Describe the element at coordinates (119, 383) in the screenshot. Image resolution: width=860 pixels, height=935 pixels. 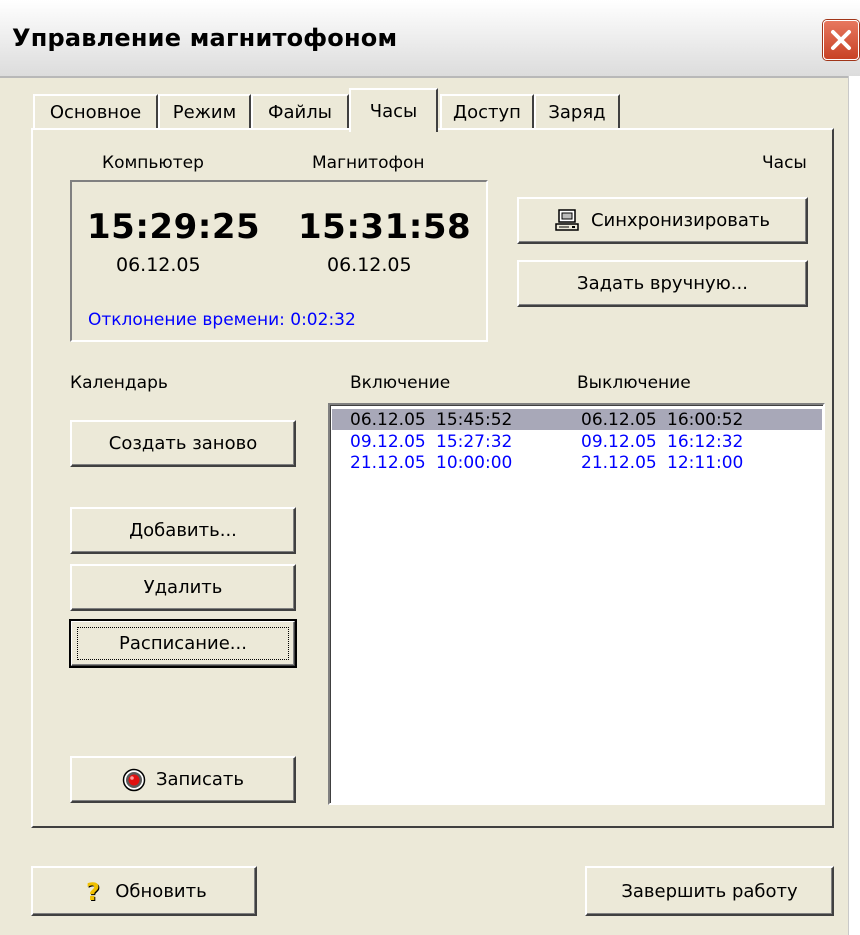
I see `calendar-label: Календарь` at that location.